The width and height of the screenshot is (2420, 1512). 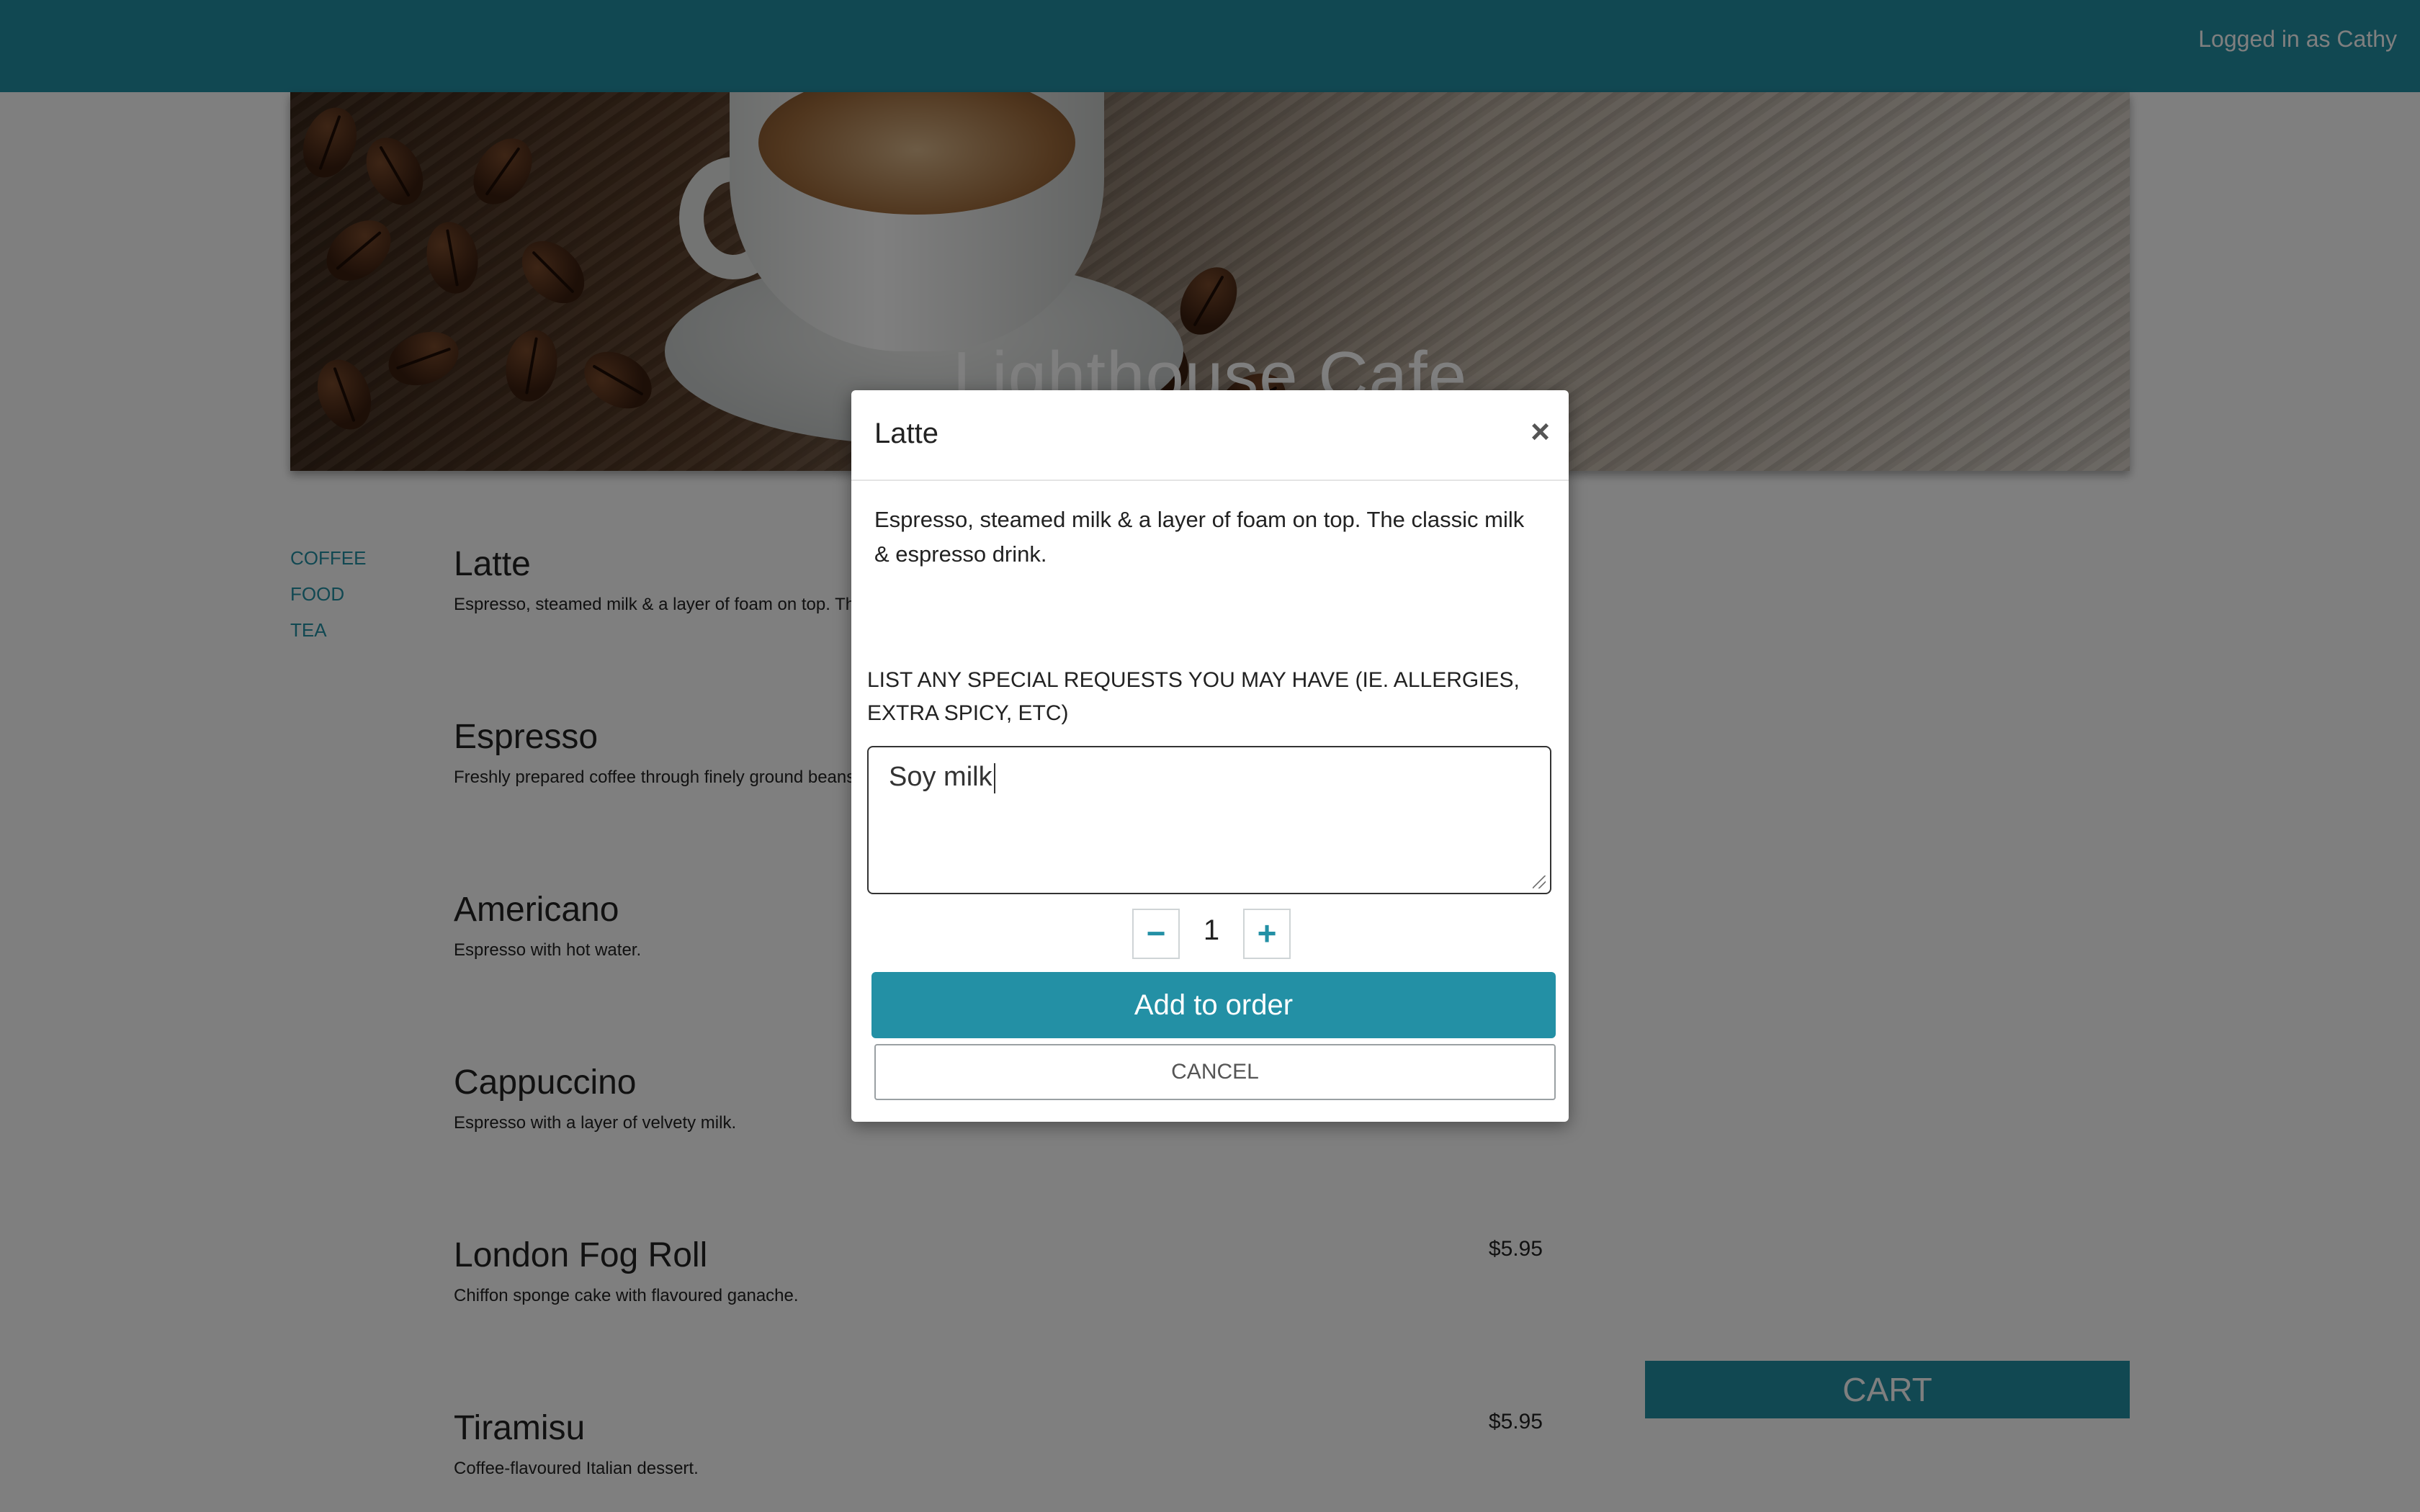 What do you see at coordinates (906, 433) in the screenshot?
I see `modal-title: Latte` at bounding box center [906, 433].